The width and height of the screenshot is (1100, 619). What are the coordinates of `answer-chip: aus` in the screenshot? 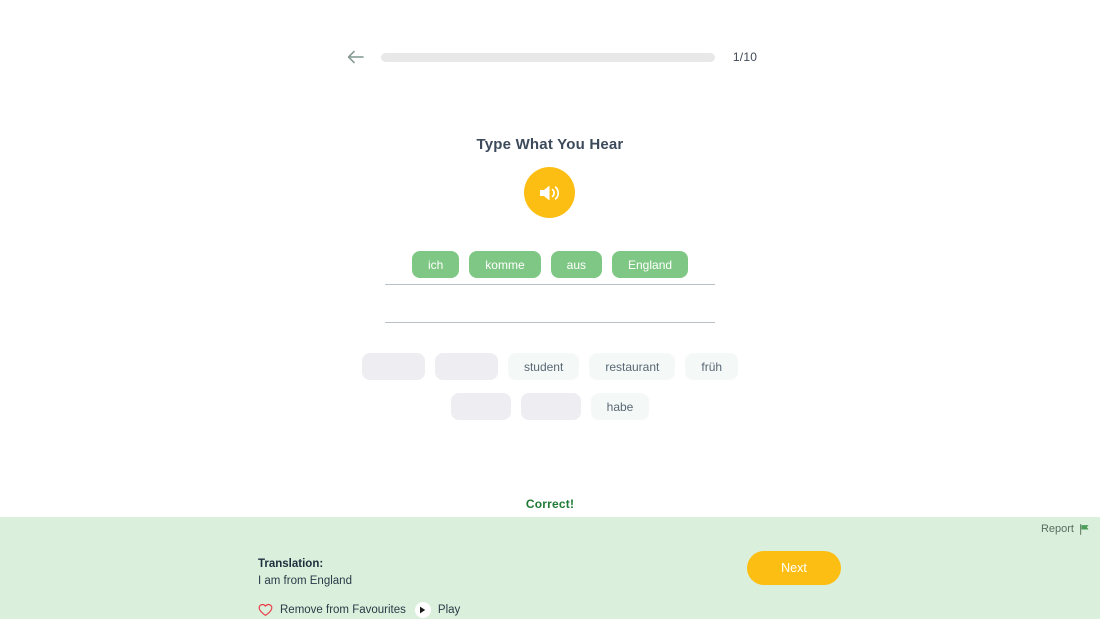 It's located at (576, 264).